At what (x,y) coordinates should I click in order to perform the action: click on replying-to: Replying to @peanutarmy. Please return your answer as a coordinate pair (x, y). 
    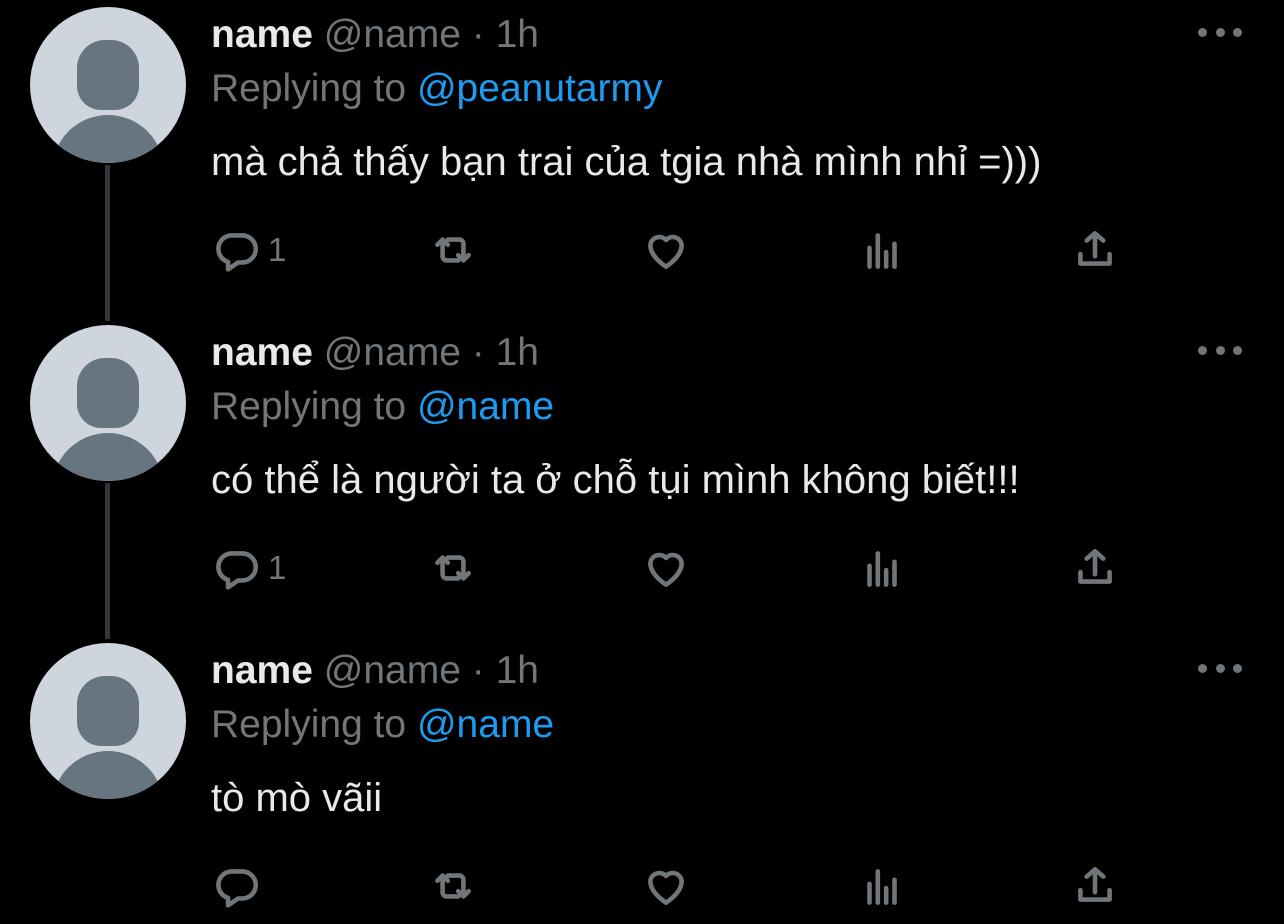
    Looking at the image, I should click on (437, 89).